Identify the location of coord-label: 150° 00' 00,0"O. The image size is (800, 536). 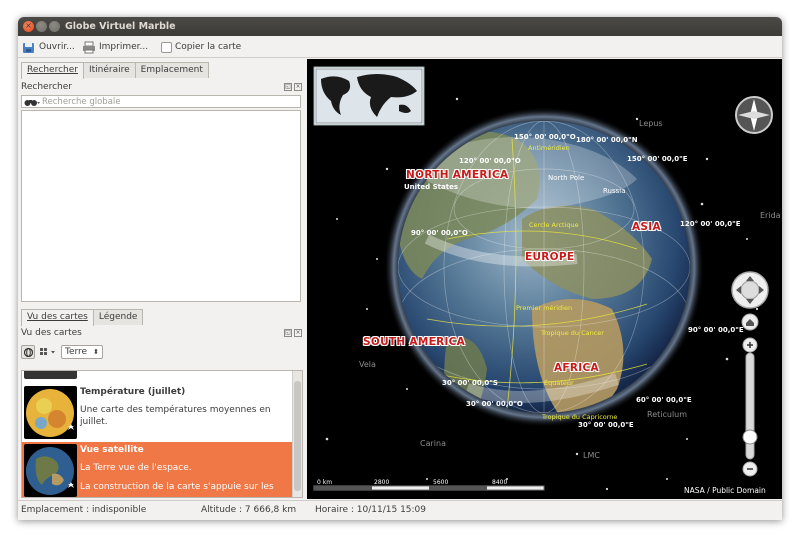
(545, 137).